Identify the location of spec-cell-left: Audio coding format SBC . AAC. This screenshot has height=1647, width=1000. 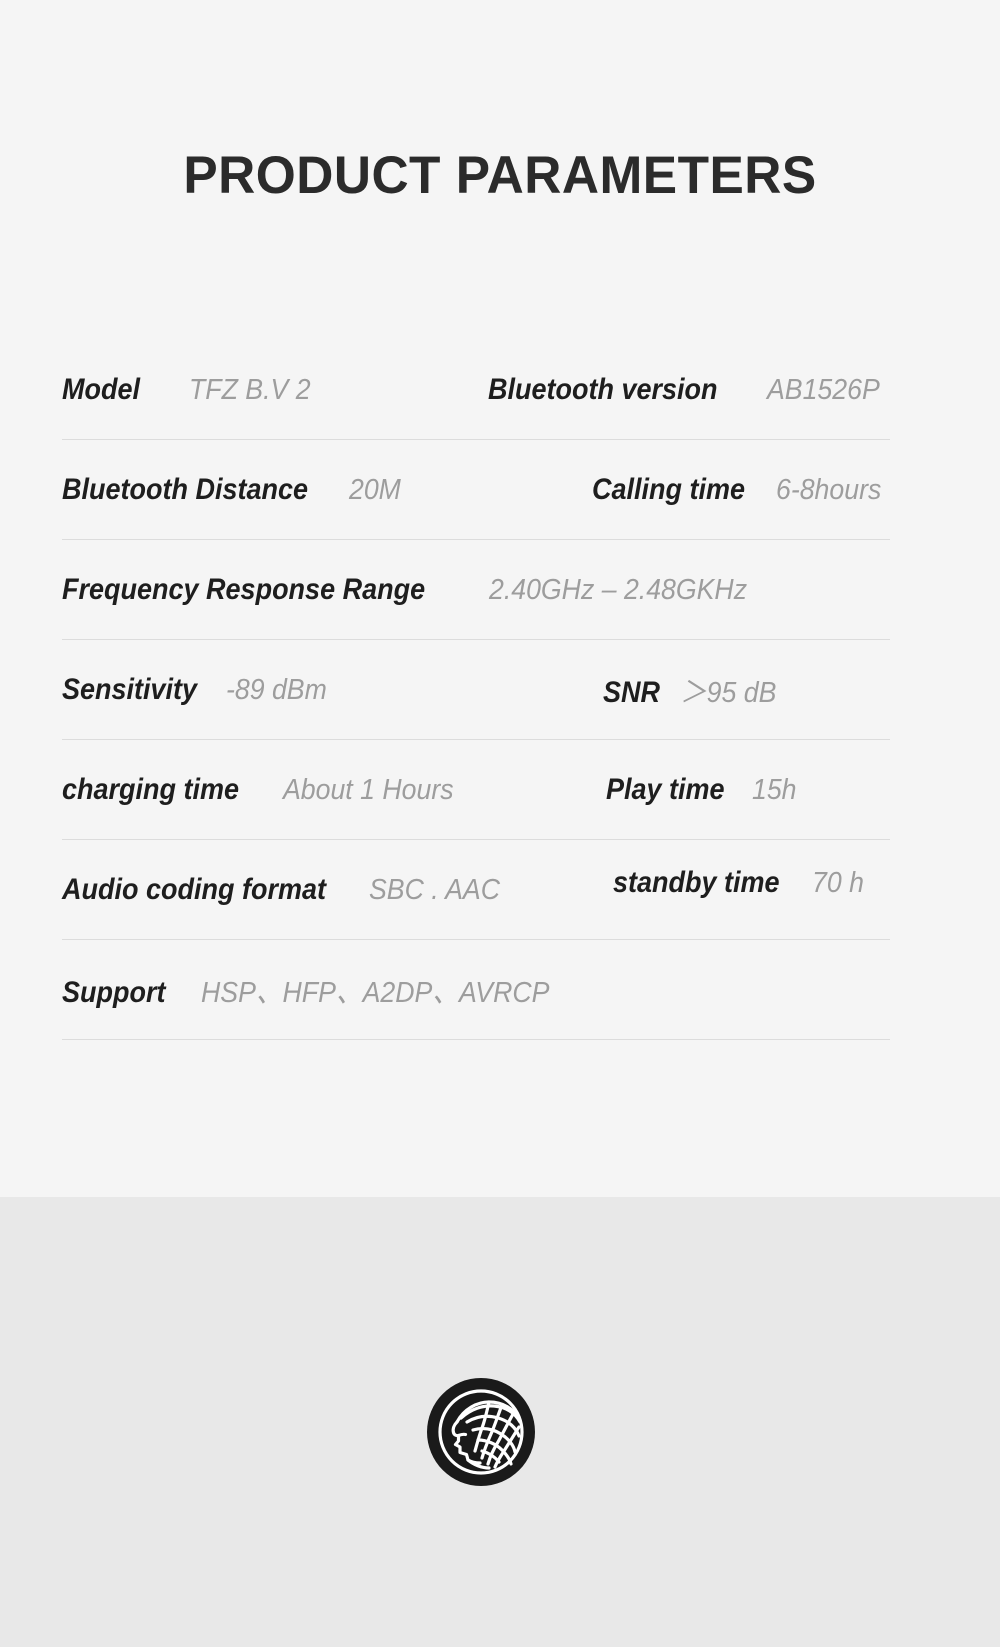
(324, 890).